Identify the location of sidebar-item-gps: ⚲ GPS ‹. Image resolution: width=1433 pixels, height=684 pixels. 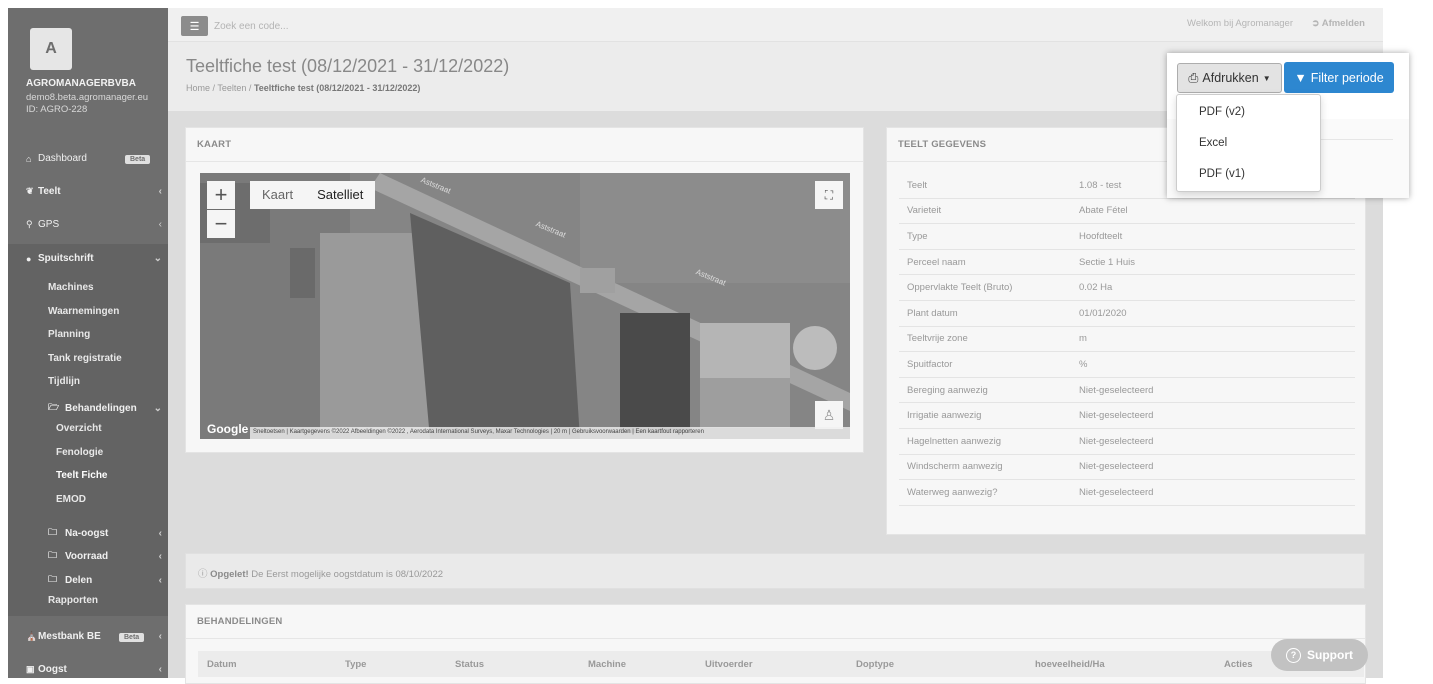
(94, 224).